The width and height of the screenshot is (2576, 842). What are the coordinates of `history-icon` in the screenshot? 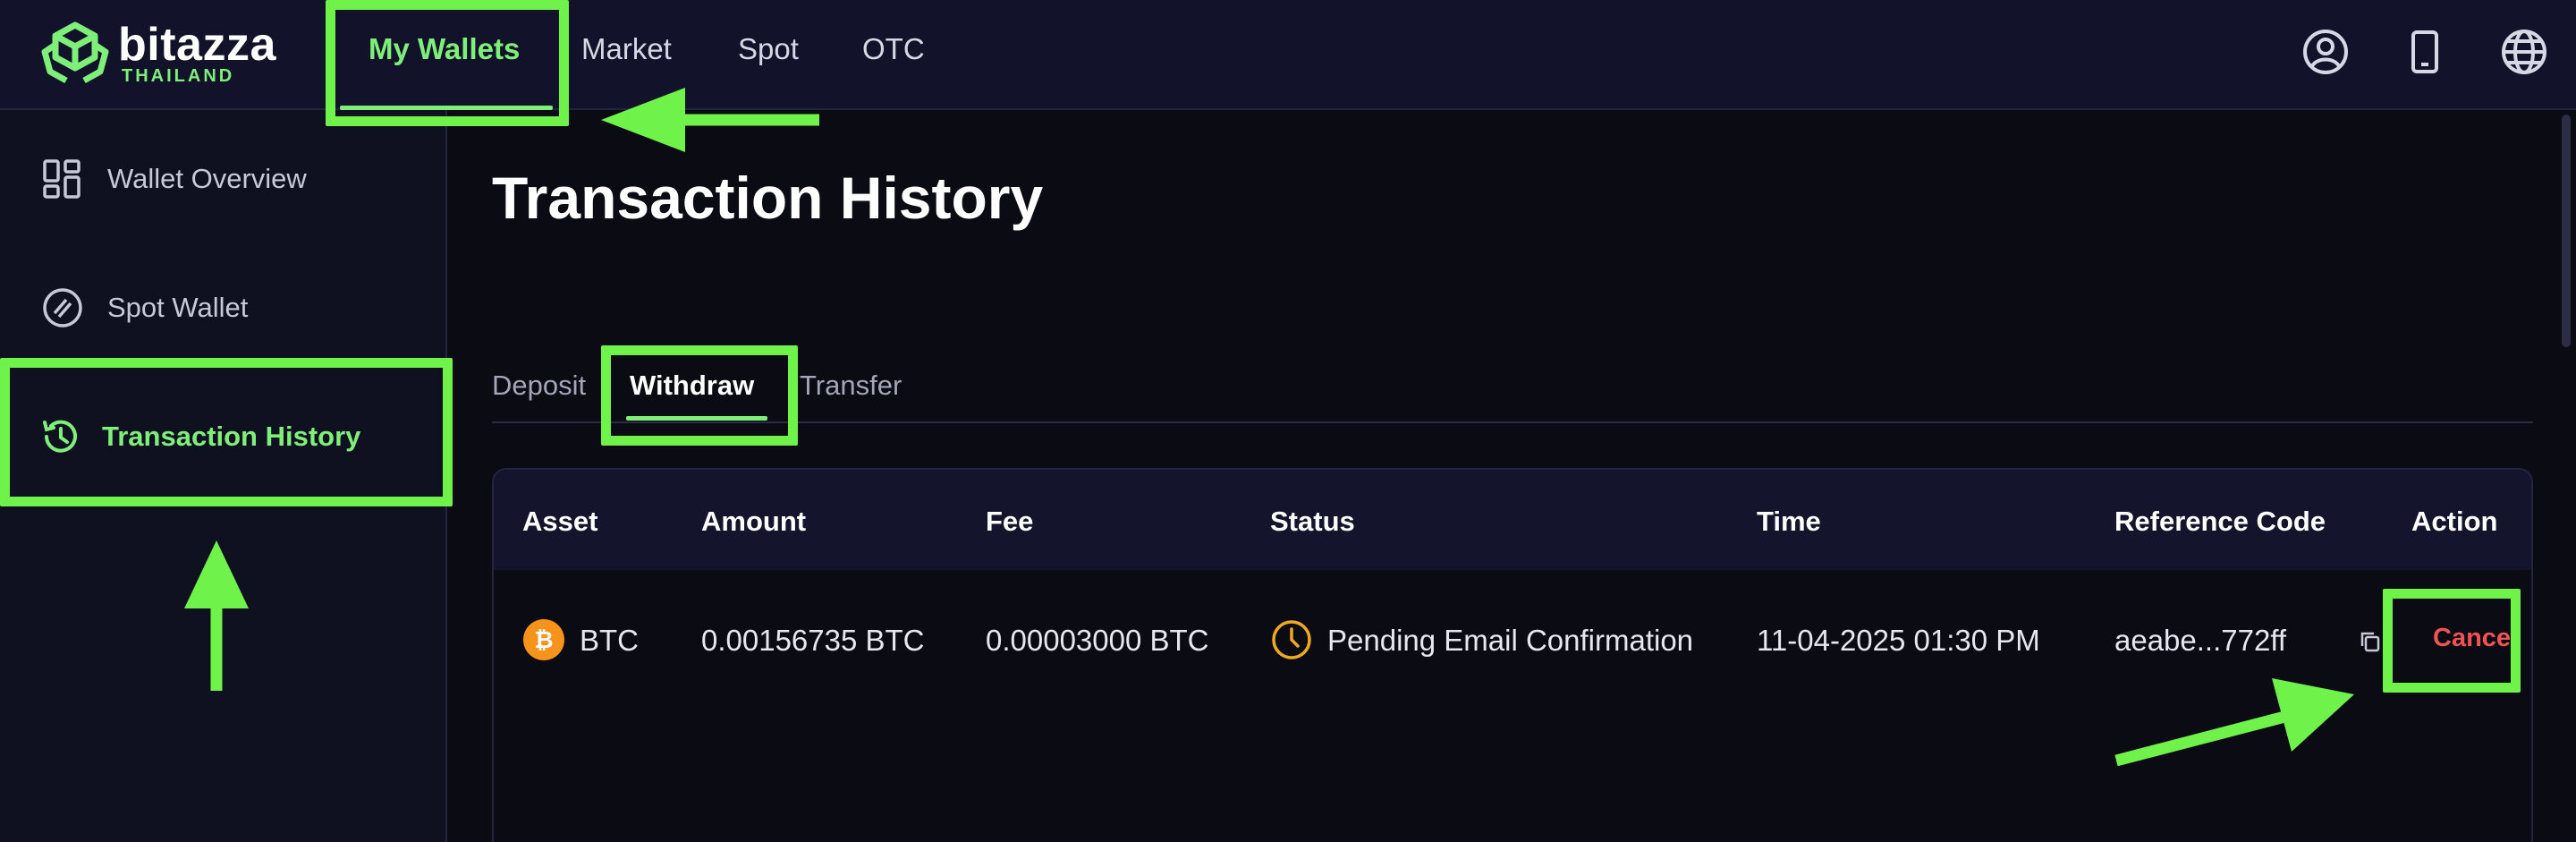 It's located at (60, 437).